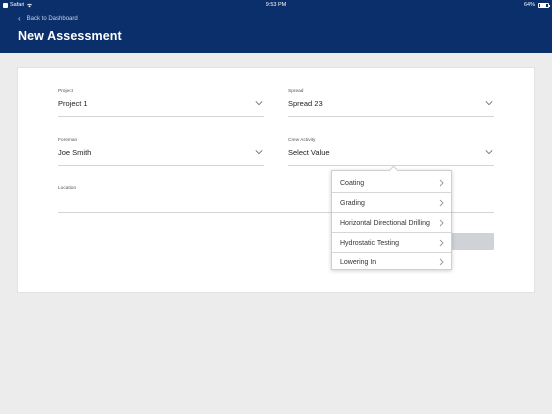  Describe the element at coordinates (73, 103) in the screenshot. I see `project-value: Project 1` at that location.